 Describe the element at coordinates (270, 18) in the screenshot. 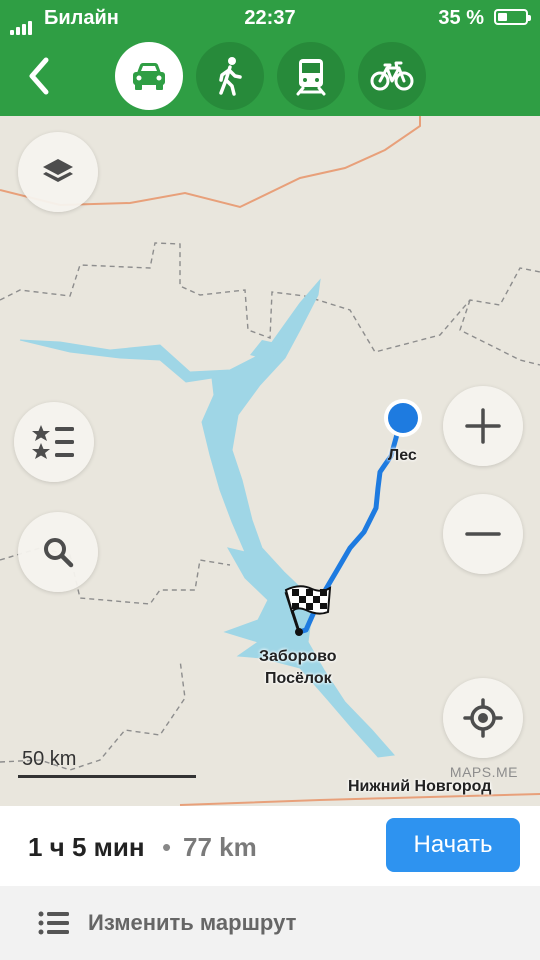

I see `status-bar: Билайн 22:37 35 %` at that location.